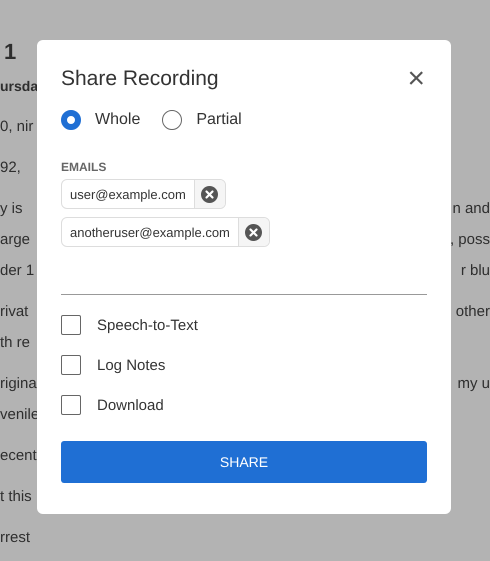  Describe the element at coordinates (244, 462) in the screenshot. I see `share-button: SHARE` at that location.